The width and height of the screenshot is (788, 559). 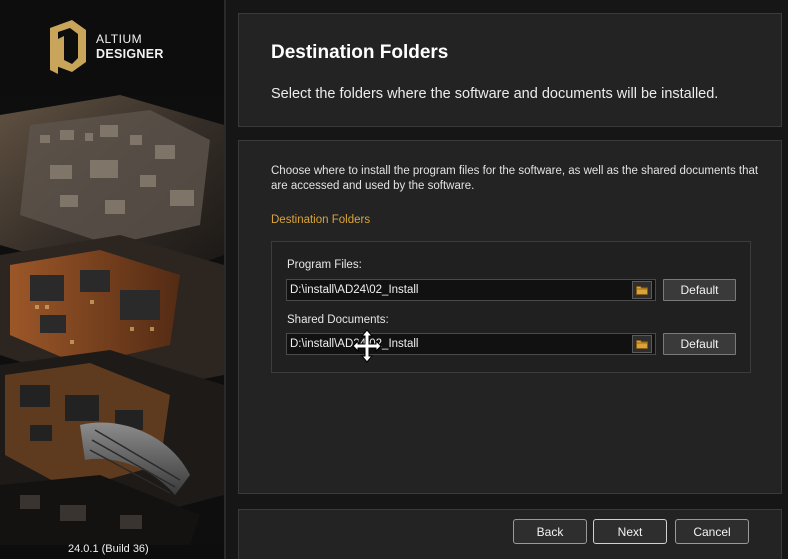 What do you see at coordinates (119, 39) in the screenshot?
I see `brand-line-1: ALTIUM` at bounding box center [119, 39].